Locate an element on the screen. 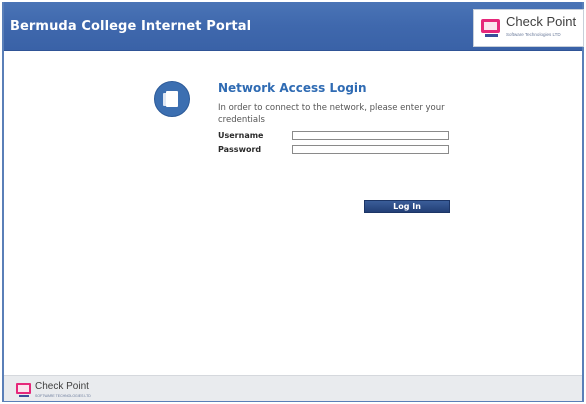 The height and width of the screenshot is (404, 586). password-input is located at coordinates (370, 149).